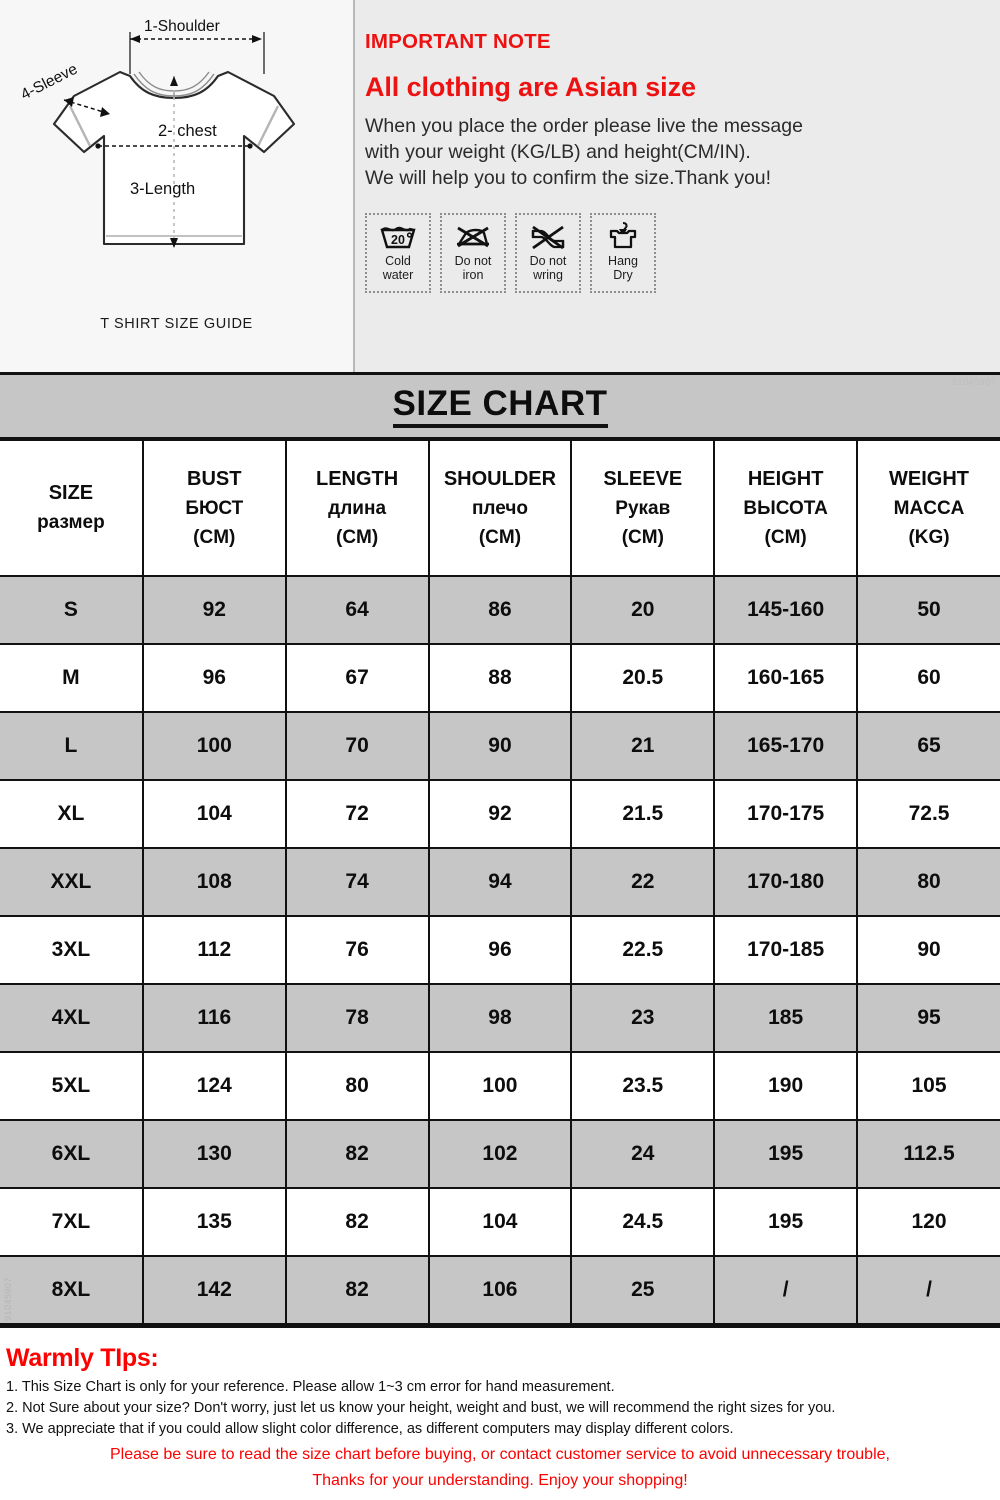 This screenshot has height=1500, width=1000. What do you see at coordinates (786, 950) in the screenshot?
I see `cell-height: 170-185` at bounding box center [786, 950].